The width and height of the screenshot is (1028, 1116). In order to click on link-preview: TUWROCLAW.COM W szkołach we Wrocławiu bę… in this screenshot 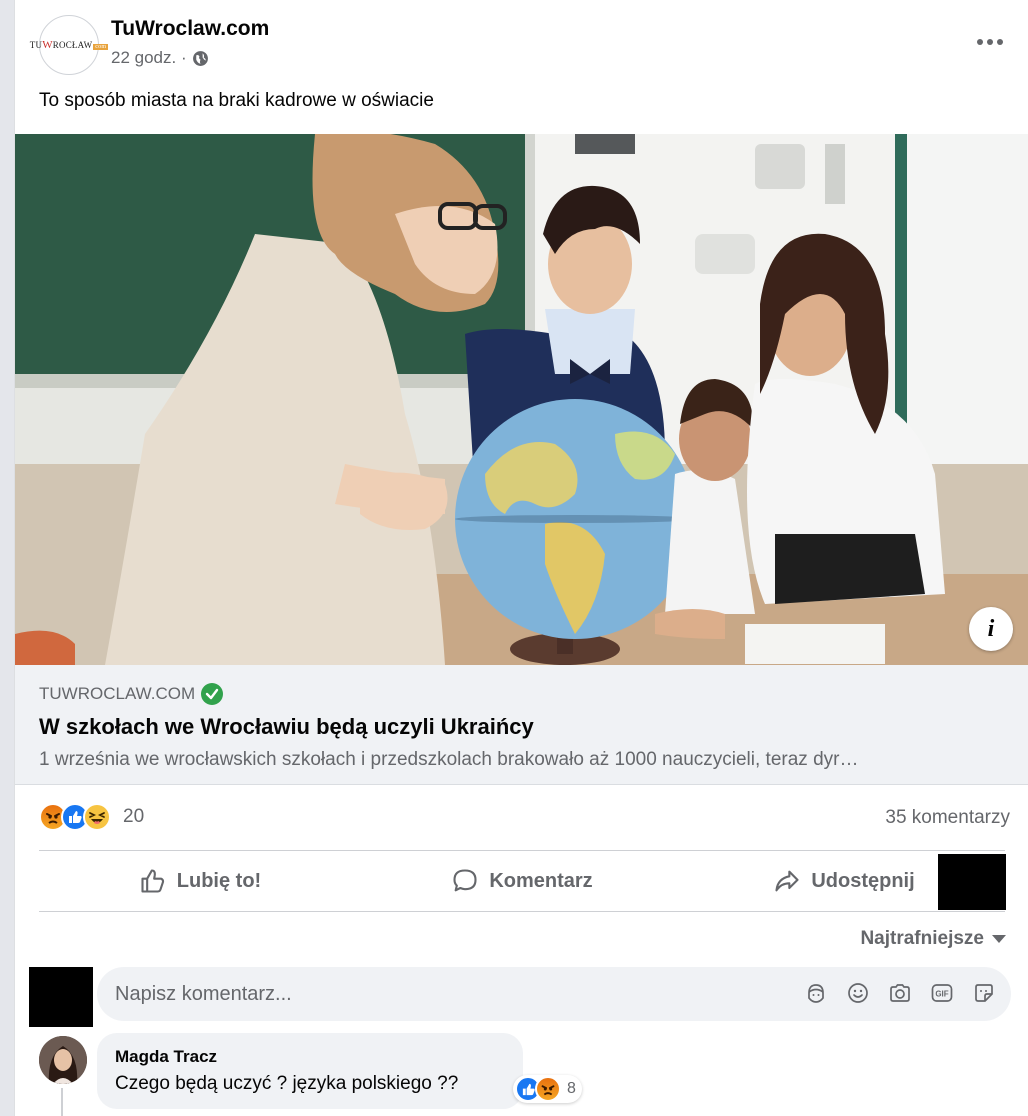, I will do `click(521, 725)`.